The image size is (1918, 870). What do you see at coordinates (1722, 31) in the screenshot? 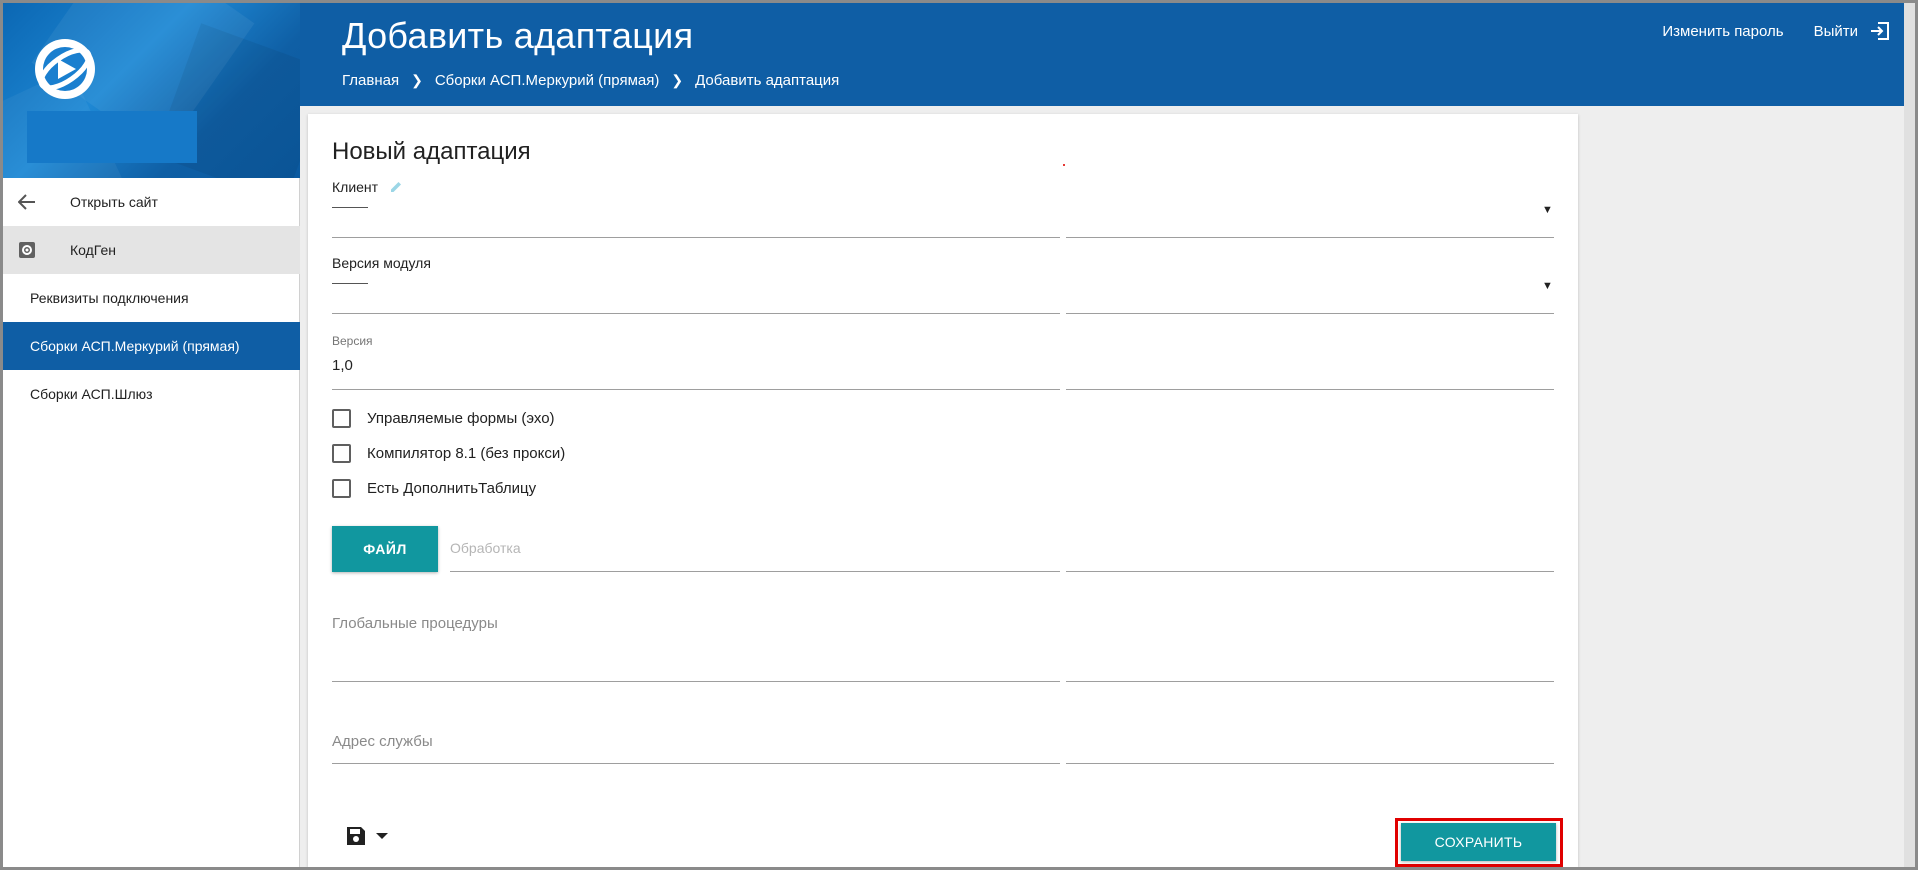
I see `change-password-link: Изменить пароль` at bounding box center [1722, 31].